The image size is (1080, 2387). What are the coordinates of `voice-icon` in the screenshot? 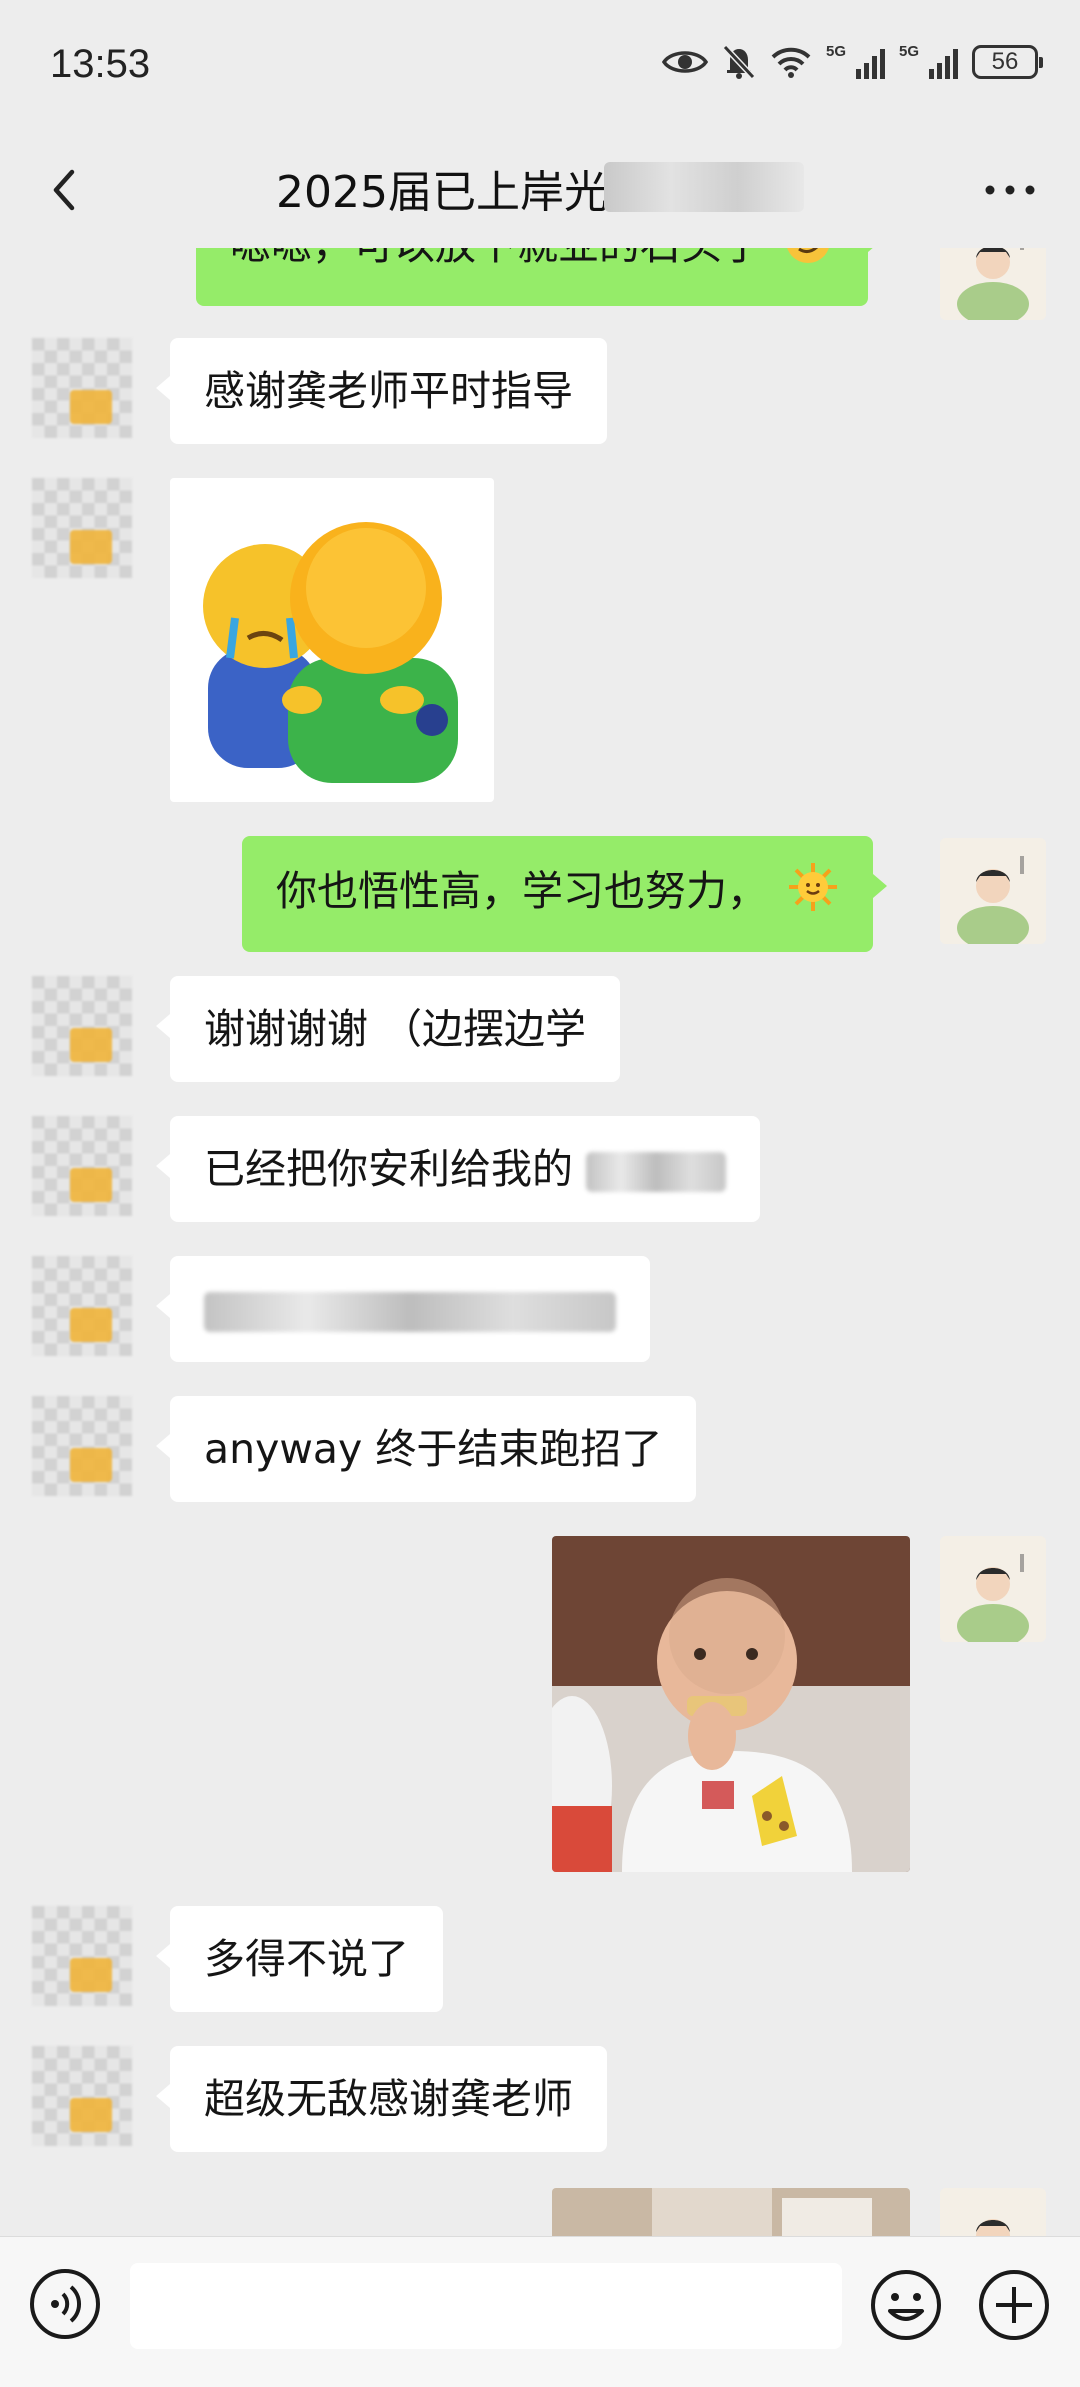 It's located at (65, 2304).